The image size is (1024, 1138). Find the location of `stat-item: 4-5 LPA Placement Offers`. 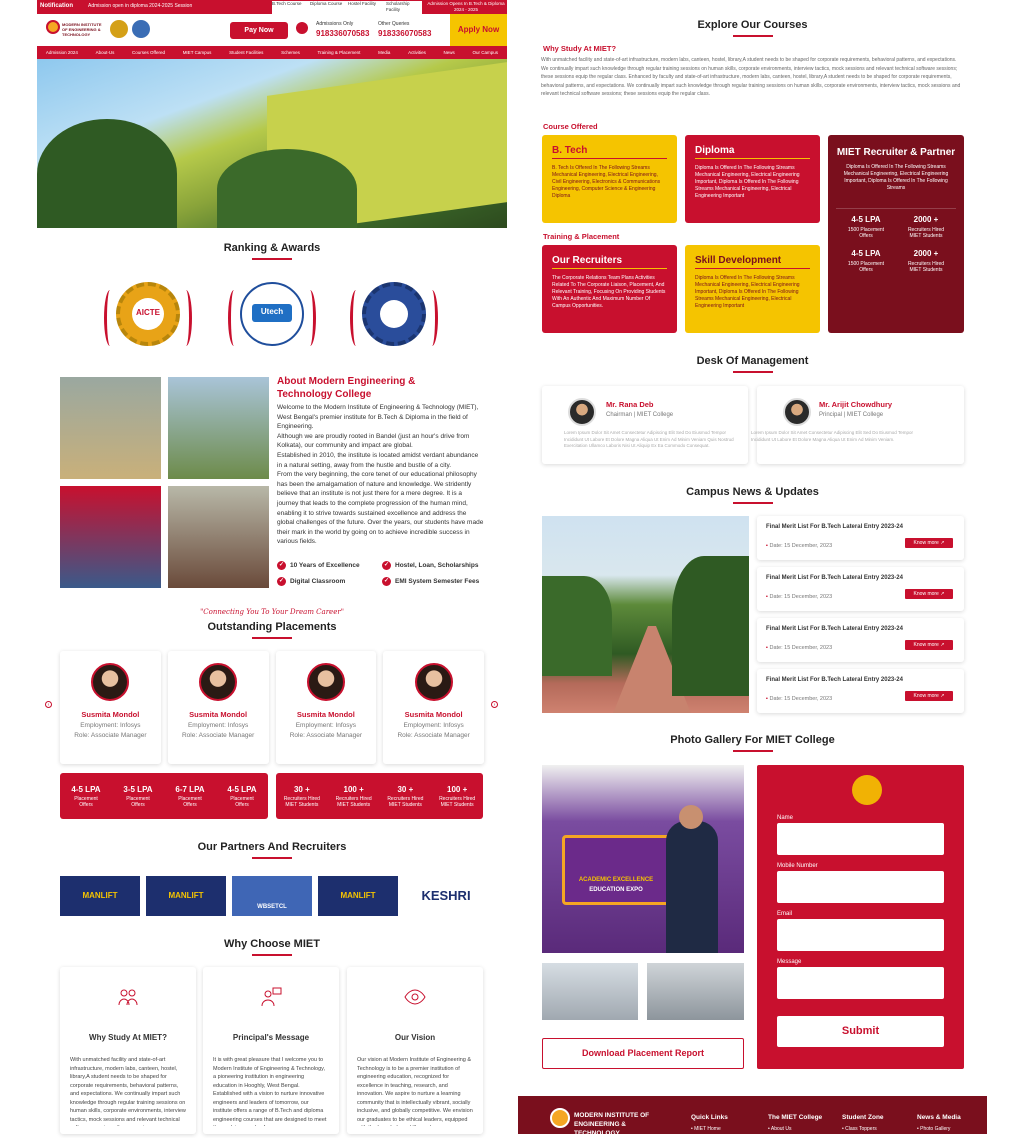

stat-item: 4-5 LPA Placement Offers is located at coordinates (242, 796).